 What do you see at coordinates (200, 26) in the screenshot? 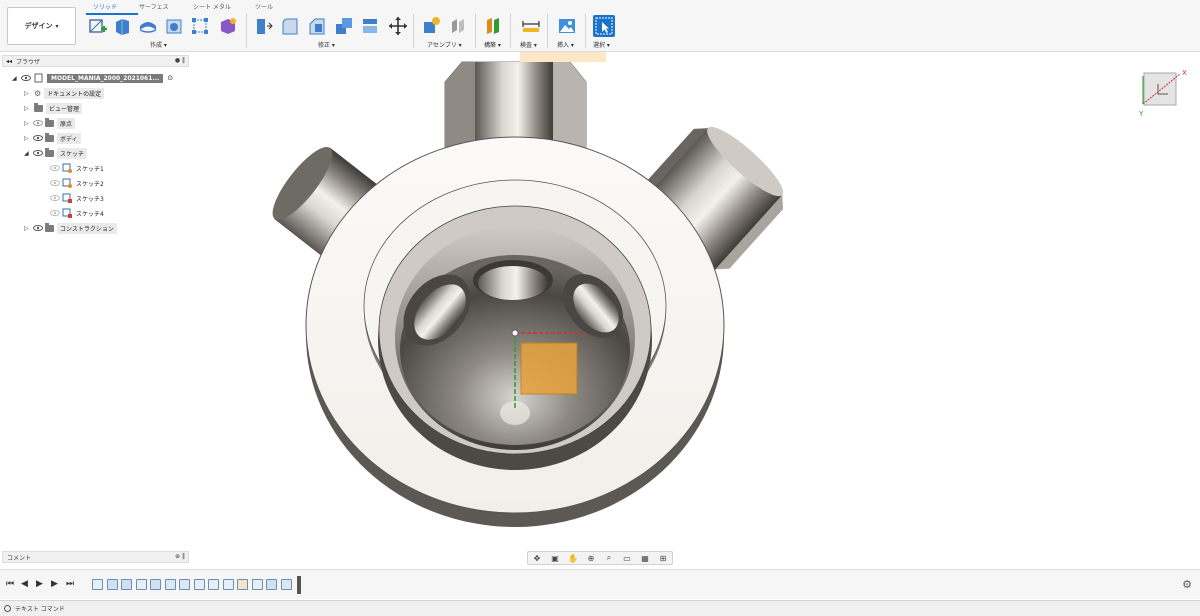
I see `rectangular-pattern-button` at bounding box center [200, 26].